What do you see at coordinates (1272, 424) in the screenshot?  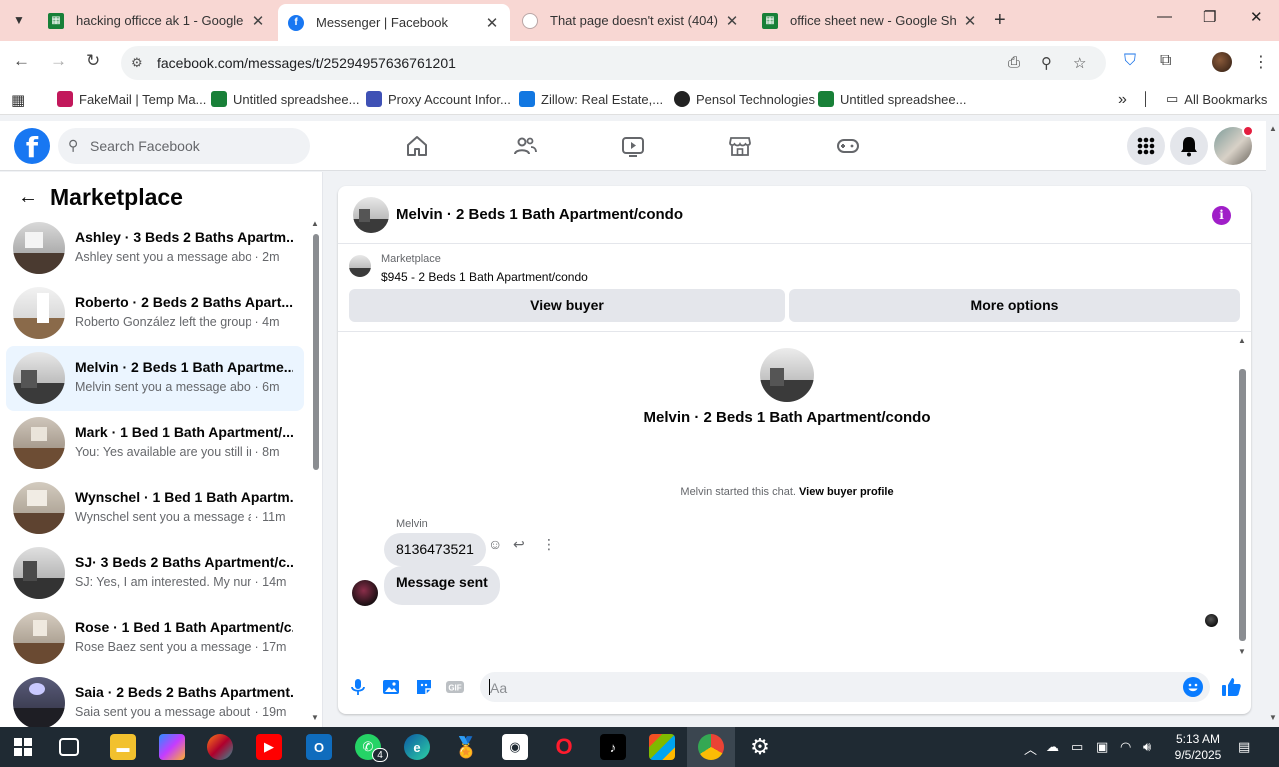 I see `page-scrollbar: ▲ ▼` at bounding box center [1272, 424].